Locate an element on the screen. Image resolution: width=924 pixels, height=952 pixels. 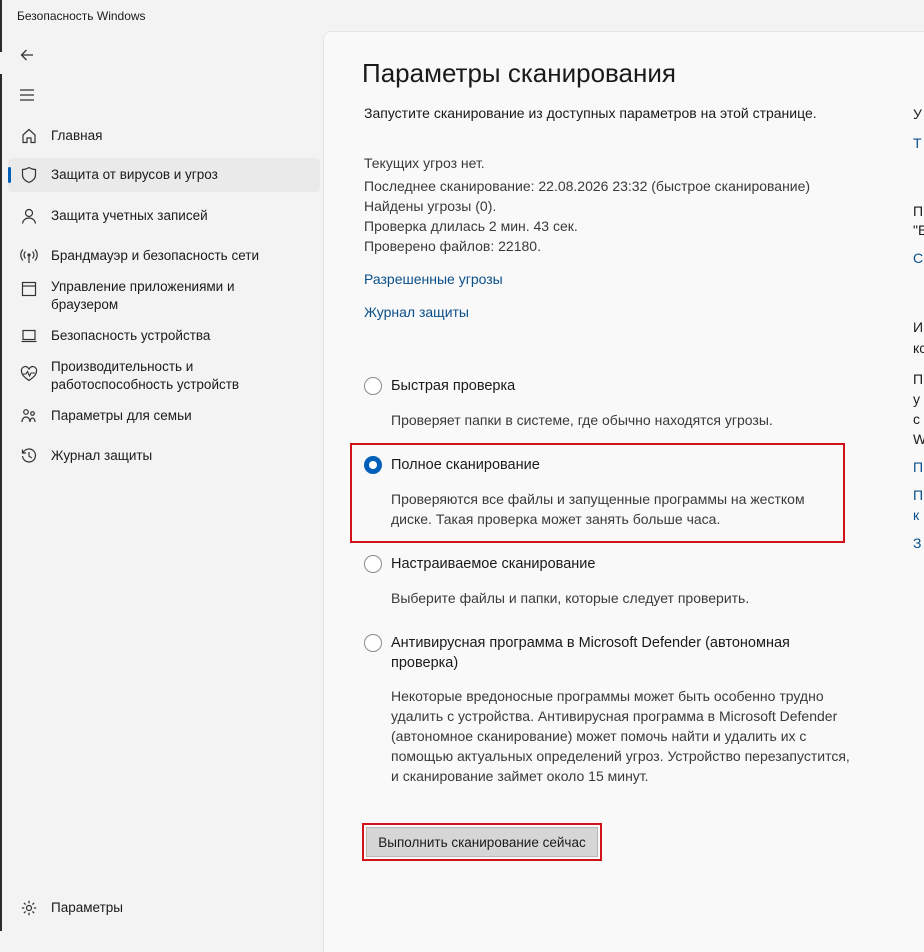
sidebar-item-label: Безопасность устройства is located at coordinates (131, 335).